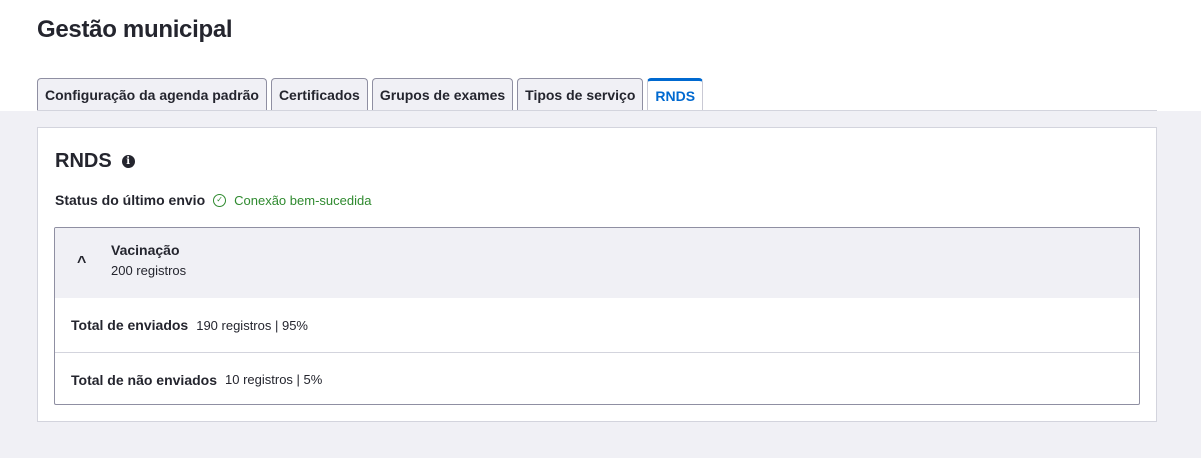 The width and height of the screenshot is (1201, 458). Describe the element at coordinates (675, 94) in the screenshot. I see `tab-rnds: RNDS` at that location.